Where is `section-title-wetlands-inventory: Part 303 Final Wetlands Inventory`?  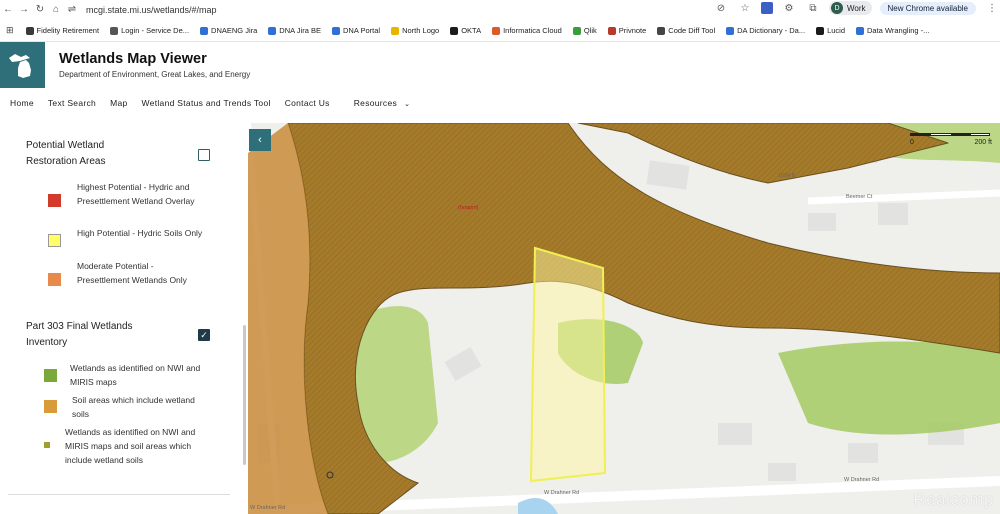
section-title-wetlands-inventory: Part 303 Final Wetlands Inventory is located at coordinates (79, 334).